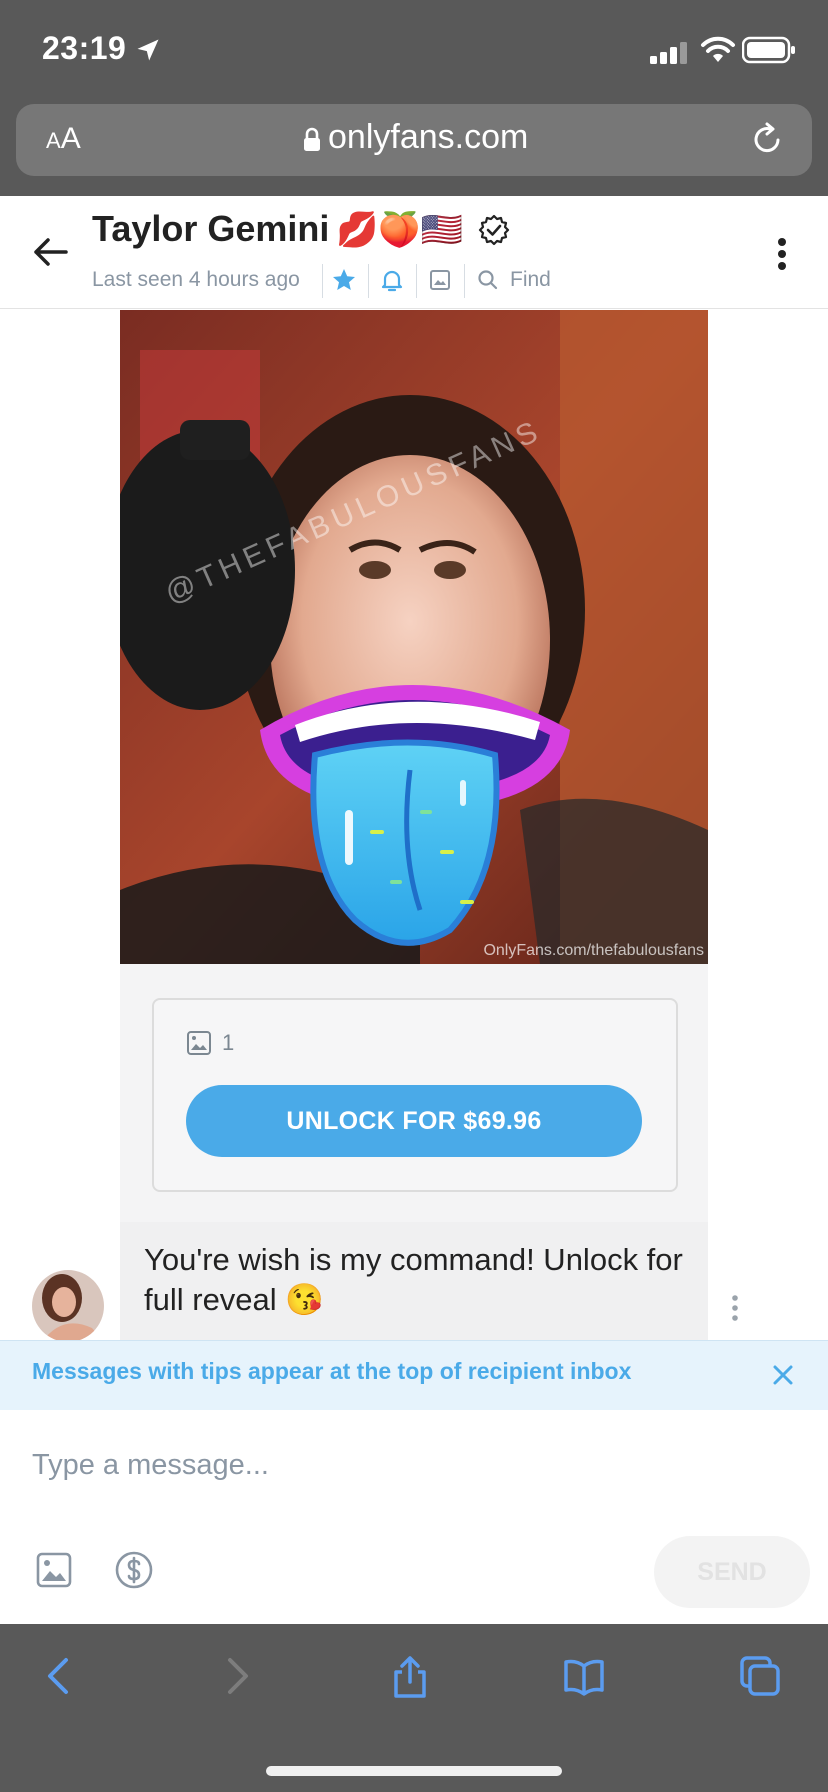 The width and height of the screenshot is (828, 1792). Describe the element at coordinates (60, 1676) in the screenshot. I see `back-chevron-icon` at that location.